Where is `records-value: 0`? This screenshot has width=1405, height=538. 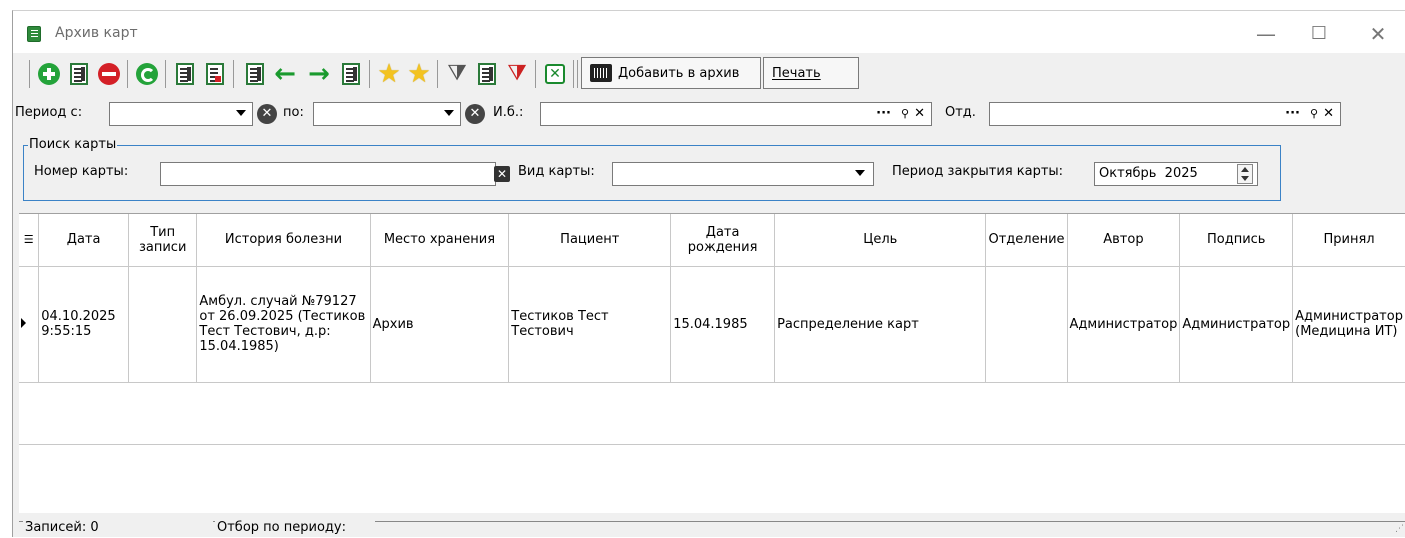 records-value: 0 is located at coordinates (94, 527).